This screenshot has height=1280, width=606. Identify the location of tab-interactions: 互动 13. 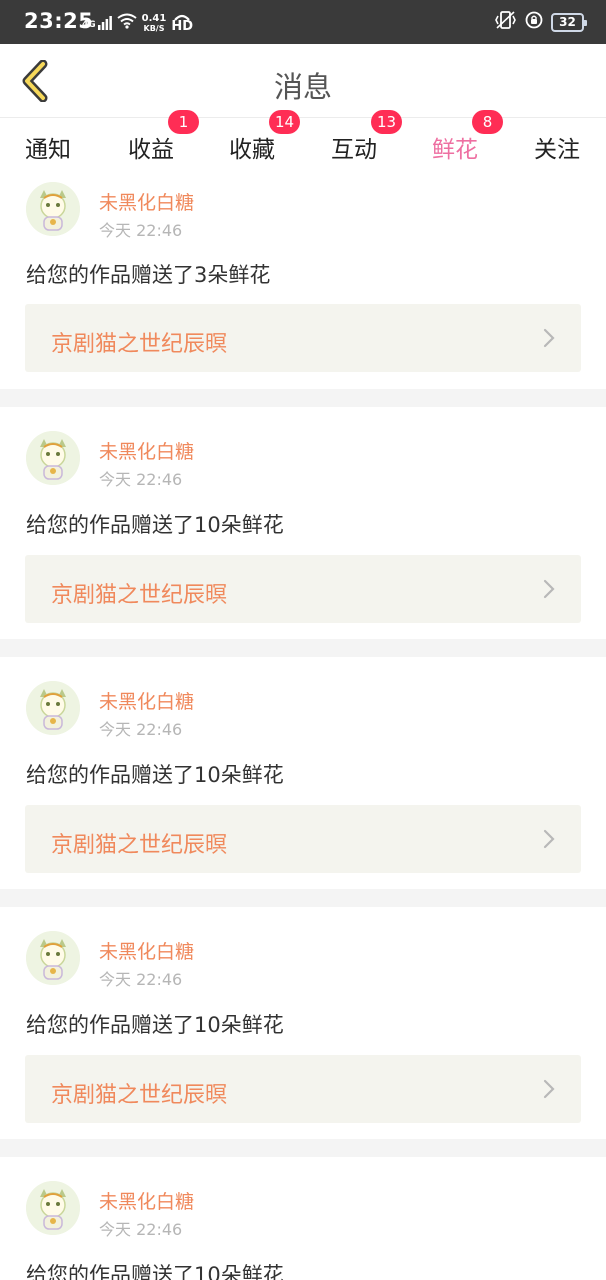
(367, 137).